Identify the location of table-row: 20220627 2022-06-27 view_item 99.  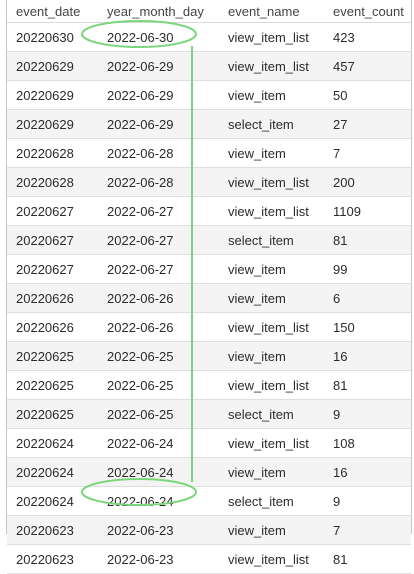
(209, 269).